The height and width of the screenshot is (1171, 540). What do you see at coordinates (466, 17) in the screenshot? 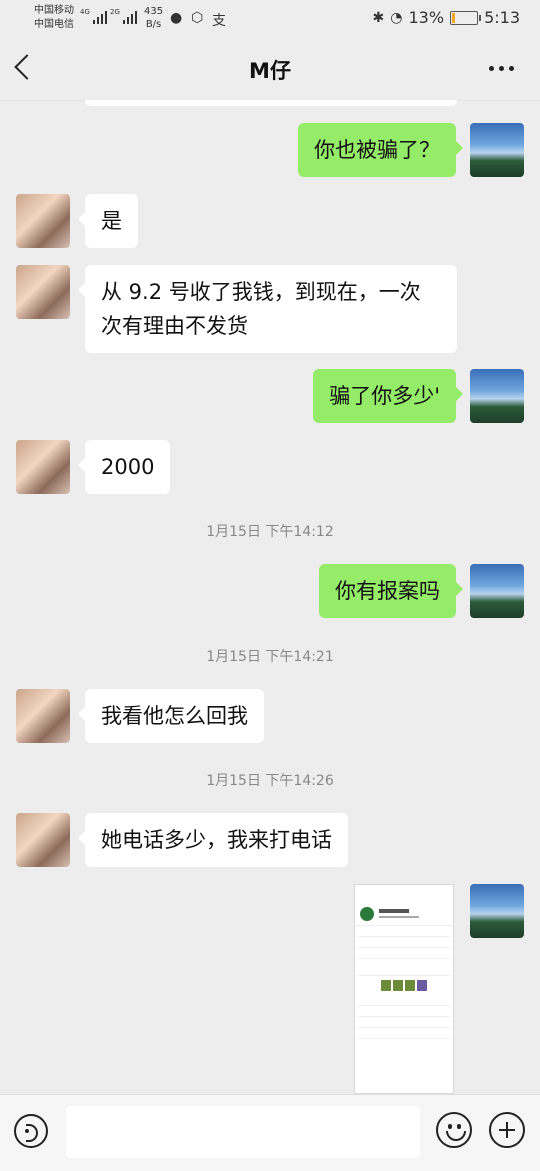
I see `battery-icon` at bounding box center [466, 17].